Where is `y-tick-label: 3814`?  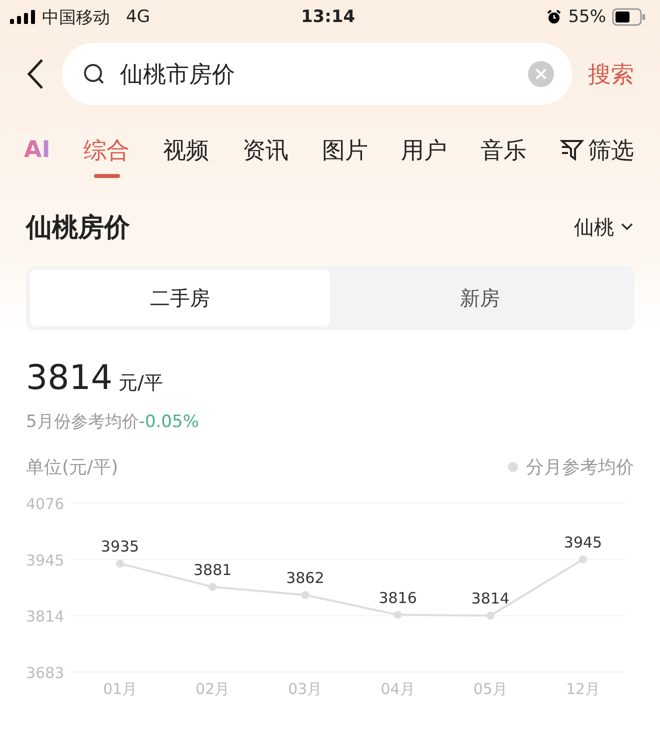 y-tick-label: 3814 is located at coordinates (45, 617).